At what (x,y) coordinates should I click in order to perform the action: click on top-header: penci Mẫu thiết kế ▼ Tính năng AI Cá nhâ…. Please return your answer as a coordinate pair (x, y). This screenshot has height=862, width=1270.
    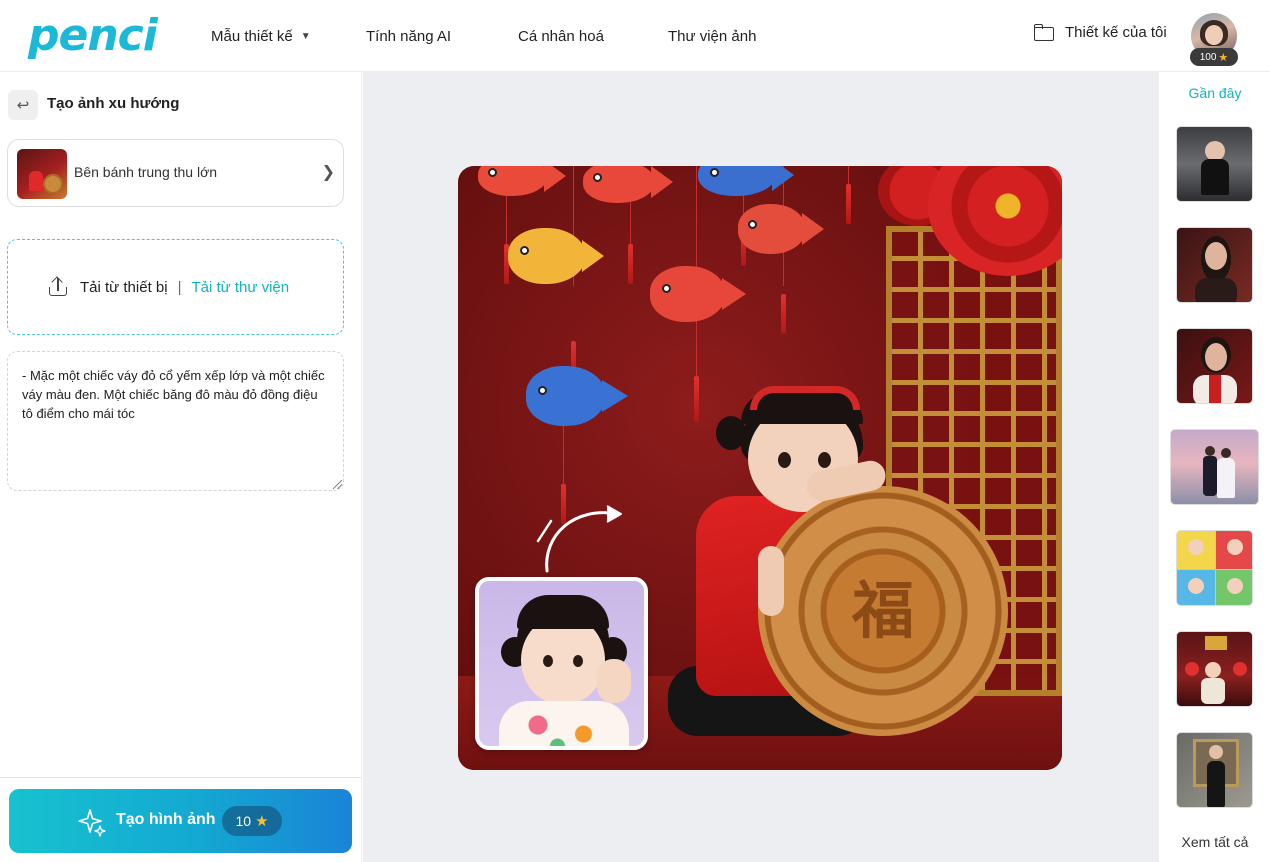
    Looking at the image, I should click on (635, 36).